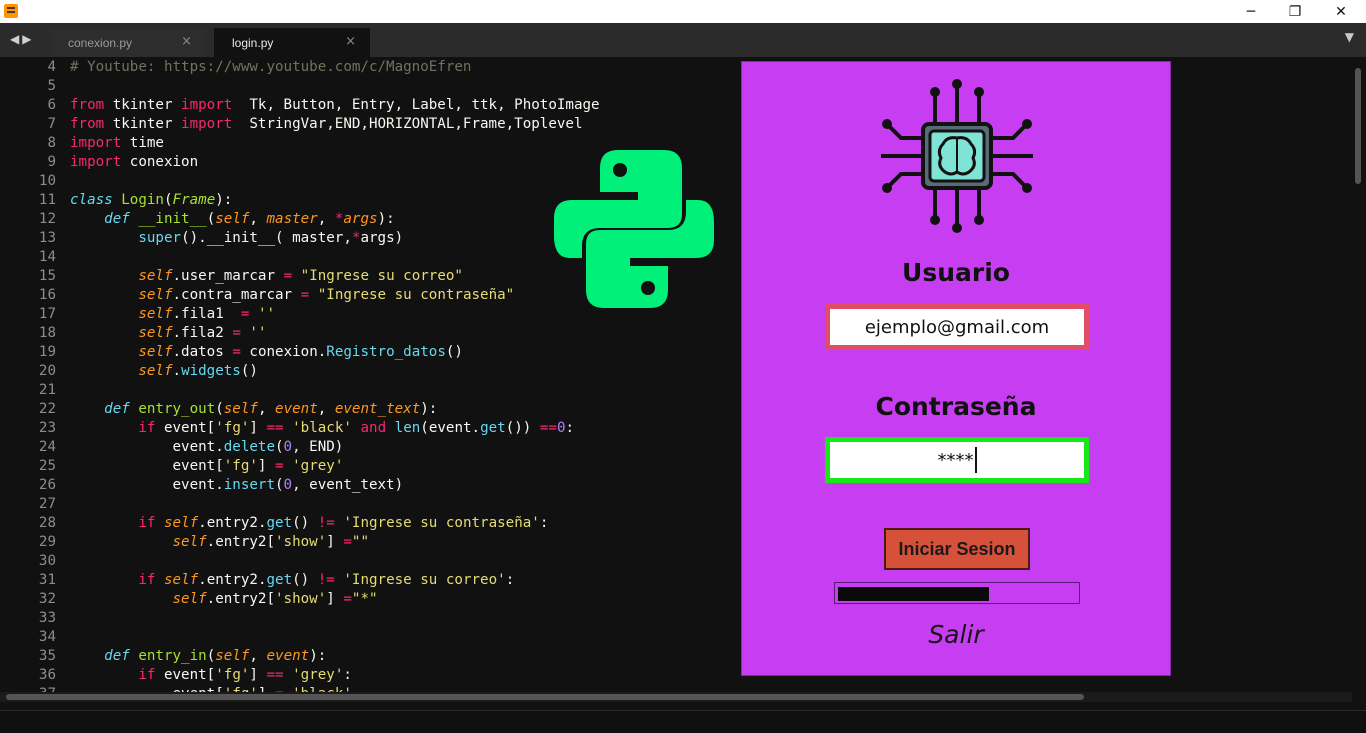  Describe the element at coordinates (147, 447) in the screenshot. I see `code-token: event.` at that location.